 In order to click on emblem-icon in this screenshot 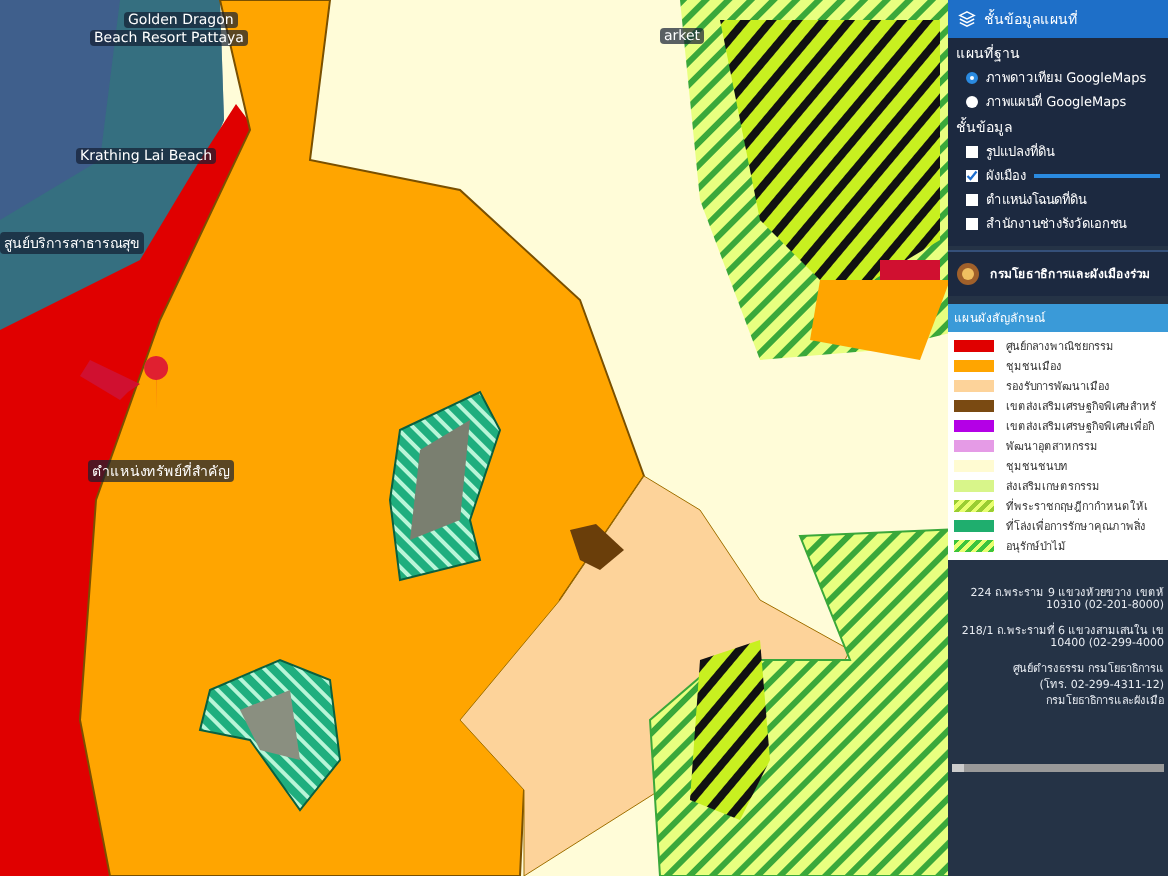, I will do `click(968, 274)`.